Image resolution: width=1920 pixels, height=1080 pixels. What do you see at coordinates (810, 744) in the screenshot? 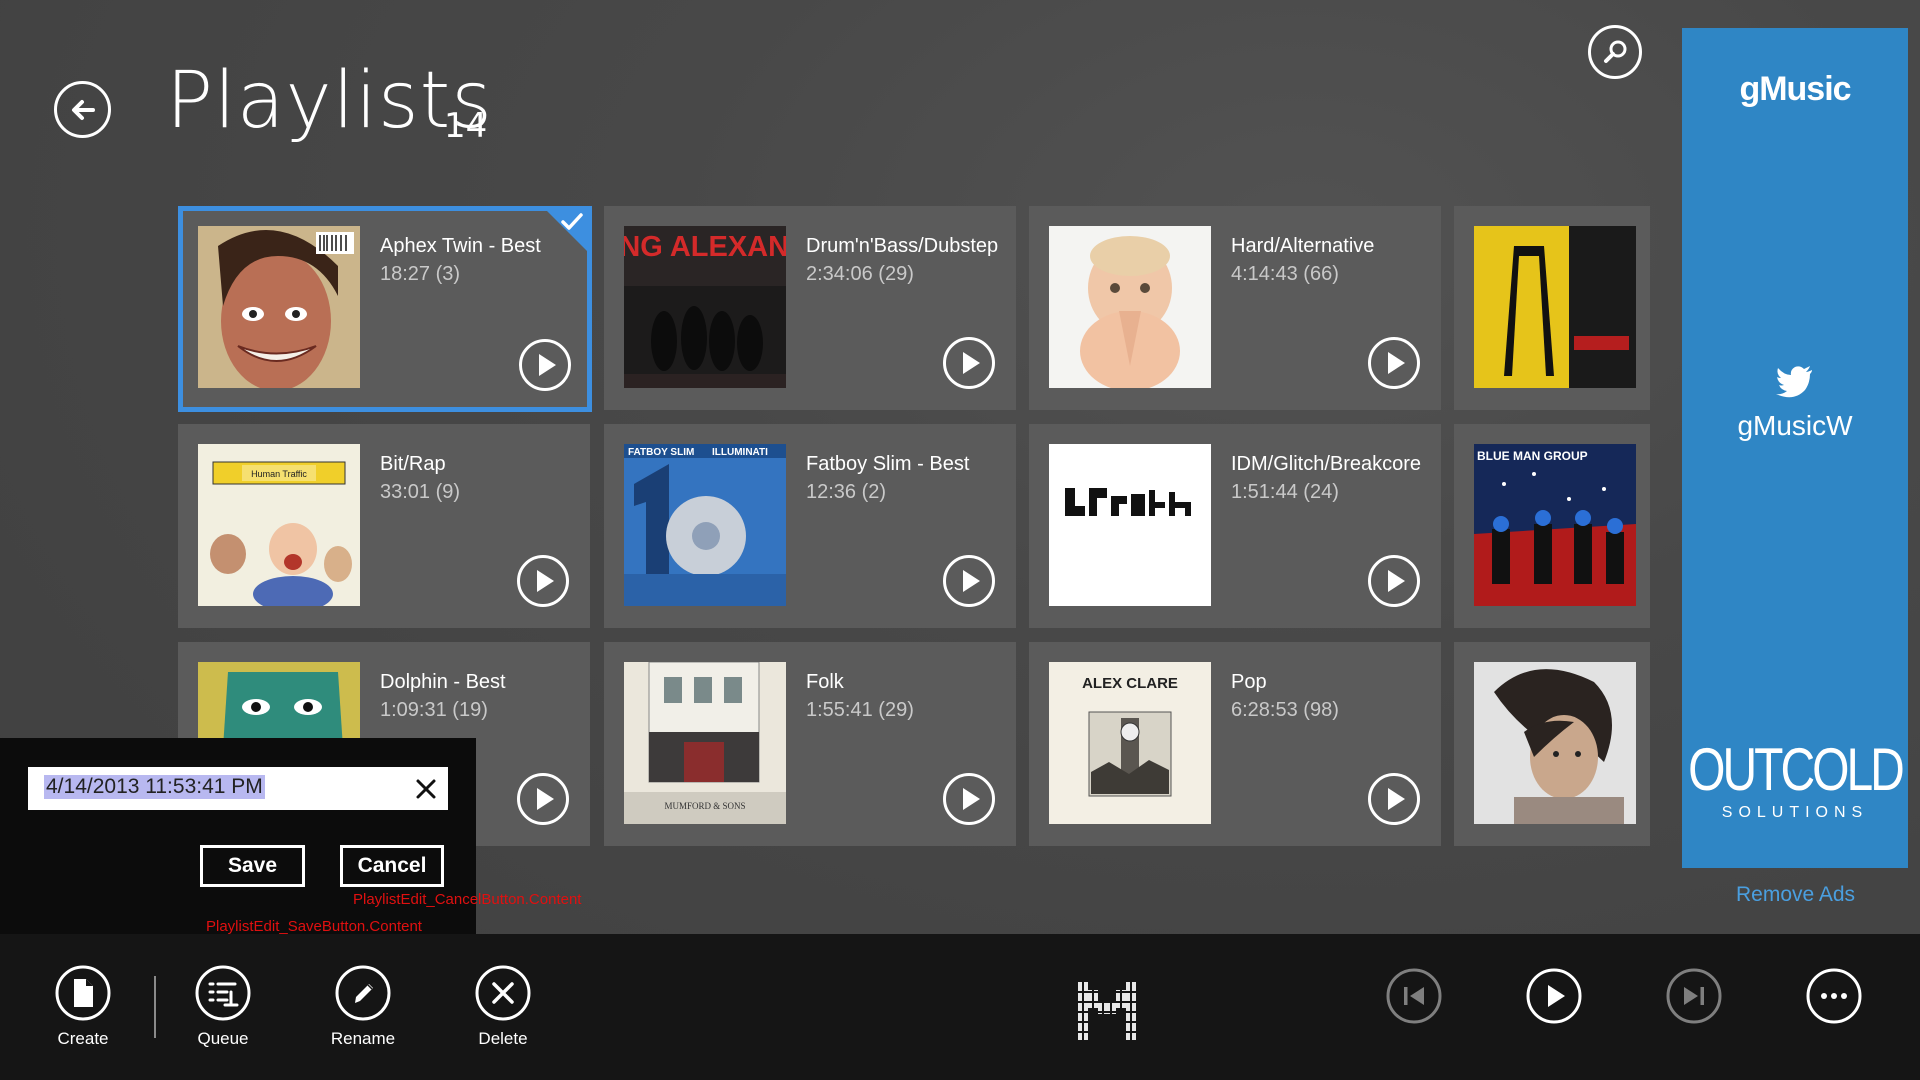
I see `playlist-tile: MUMFORD & SONS Folk 1:55:41 (29)` at bounding box center [810, 744].